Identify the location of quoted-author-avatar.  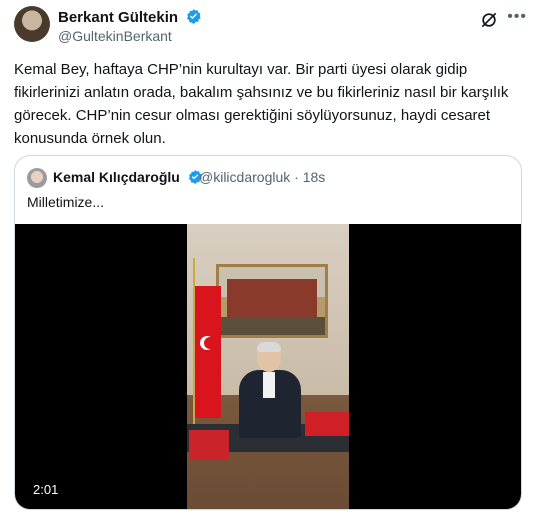
(37, 178).